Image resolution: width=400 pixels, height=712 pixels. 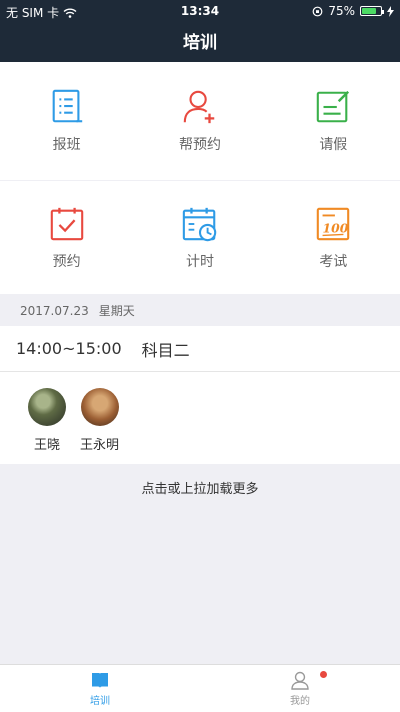 What do you see at coordinates (369, 11) in the screenshot?
I see `battery-fill` at bounding box center [369, 11].